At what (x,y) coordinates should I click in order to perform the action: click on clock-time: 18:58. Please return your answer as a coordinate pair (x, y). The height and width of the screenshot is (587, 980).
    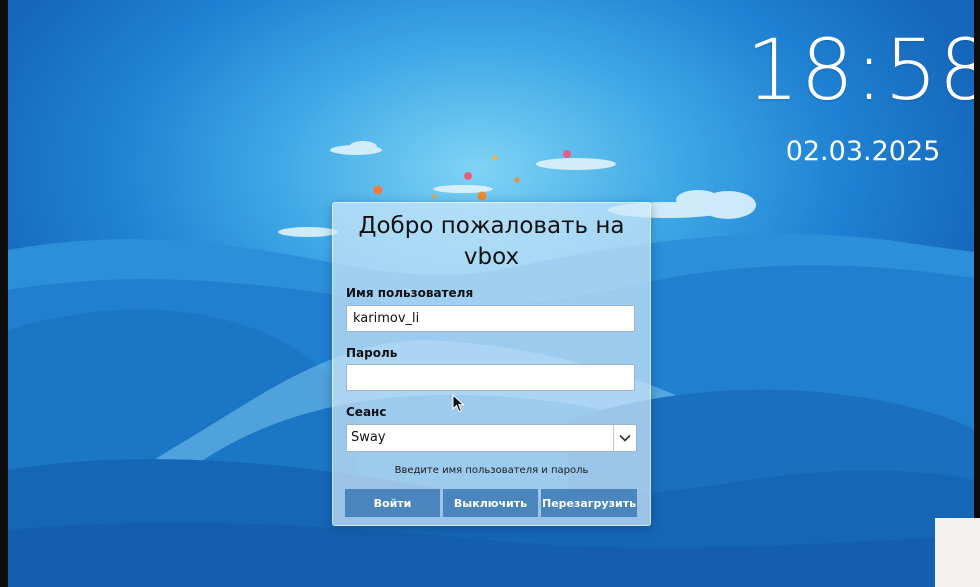
    Looking at the image, I should click on (860, 70).